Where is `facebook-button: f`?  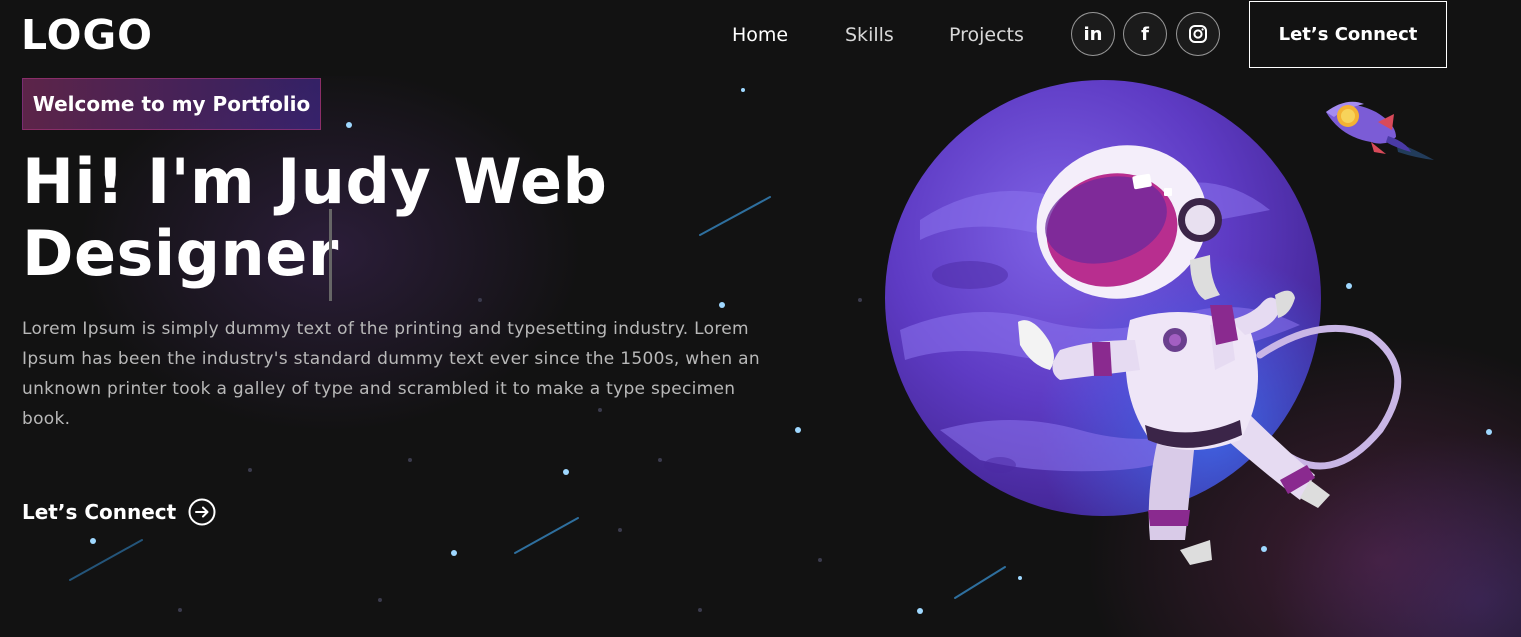 facebook-button: f is located at coordinates (1145, 34).